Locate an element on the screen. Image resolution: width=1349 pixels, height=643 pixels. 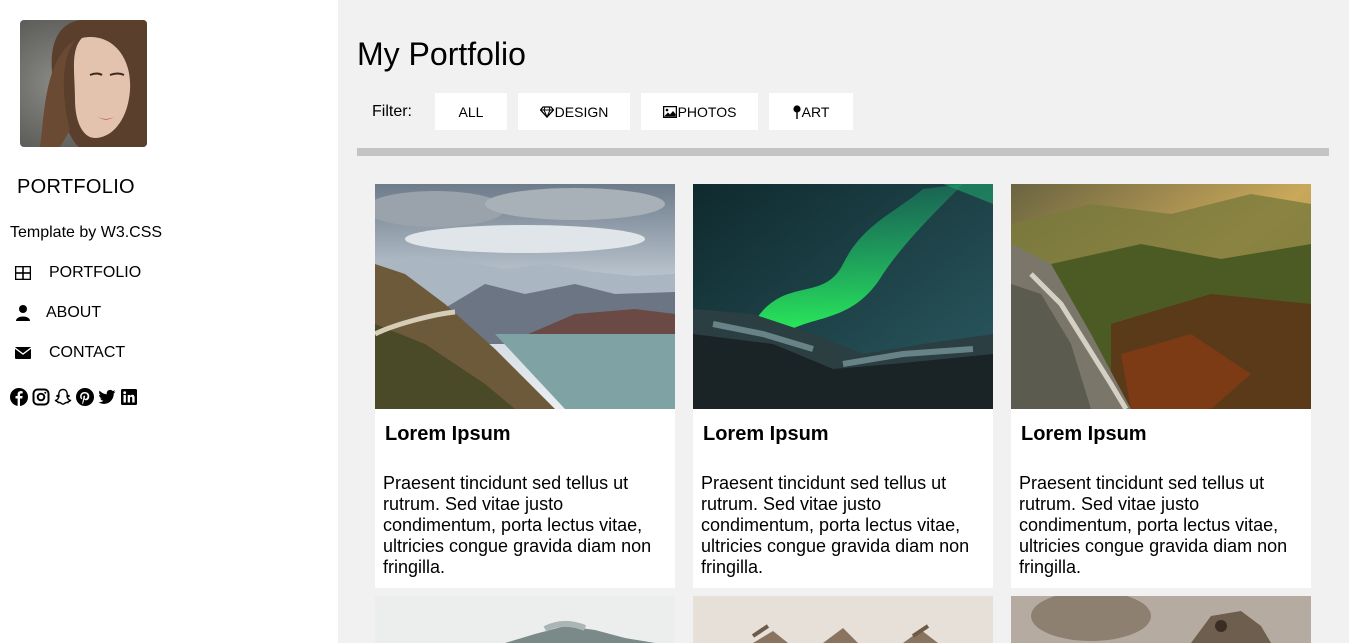
avatar is located at coordinates (83, 83).